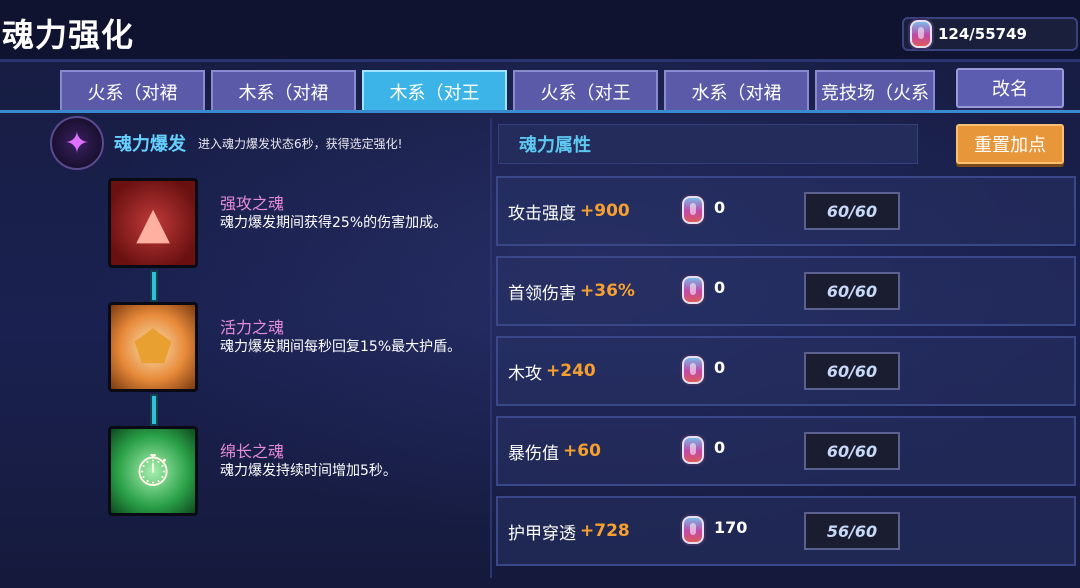 The image size is (1080, 588). What do you see at coordinates (540, 111) in the screenshot?
I see `tab-underline` at bounding box center [540, 111].